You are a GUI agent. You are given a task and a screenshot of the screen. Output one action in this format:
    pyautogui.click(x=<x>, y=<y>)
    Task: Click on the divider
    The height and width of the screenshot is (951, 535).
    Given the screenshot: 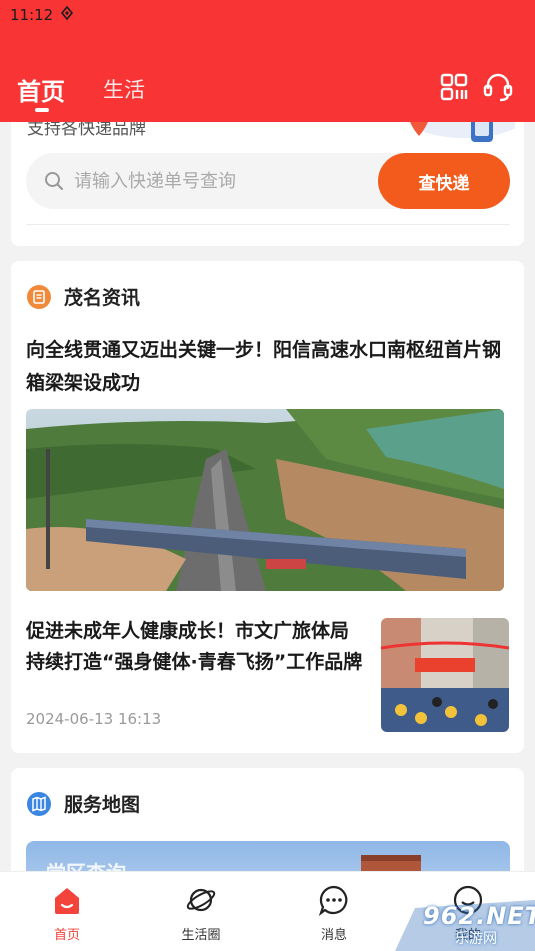 What is the action you would take?
    pyautogui.click(x=268, y=224)
    